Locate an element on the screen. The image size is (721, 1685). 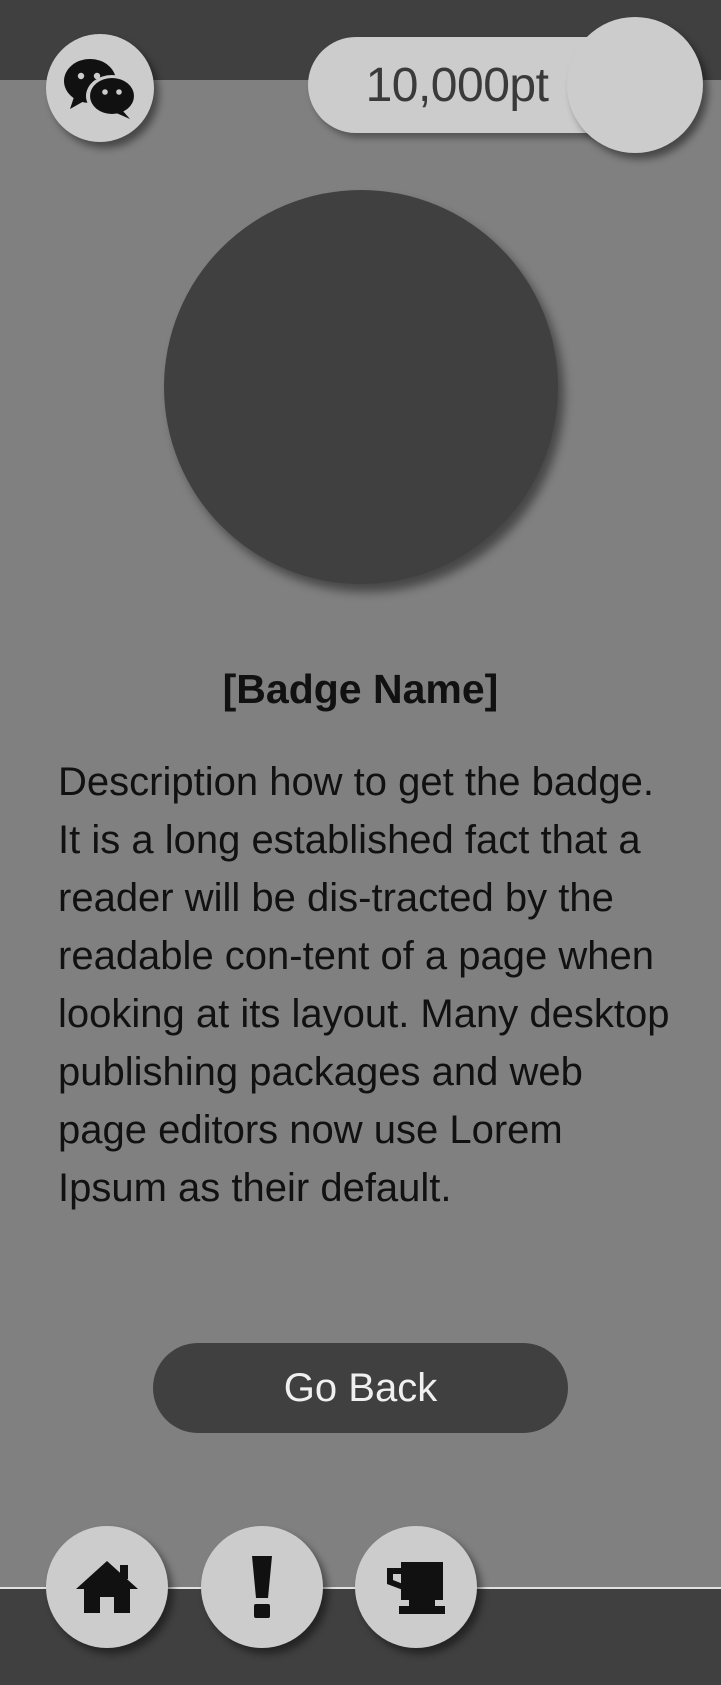
go-back-button: Go Back is located at coordinates (360, 1388).